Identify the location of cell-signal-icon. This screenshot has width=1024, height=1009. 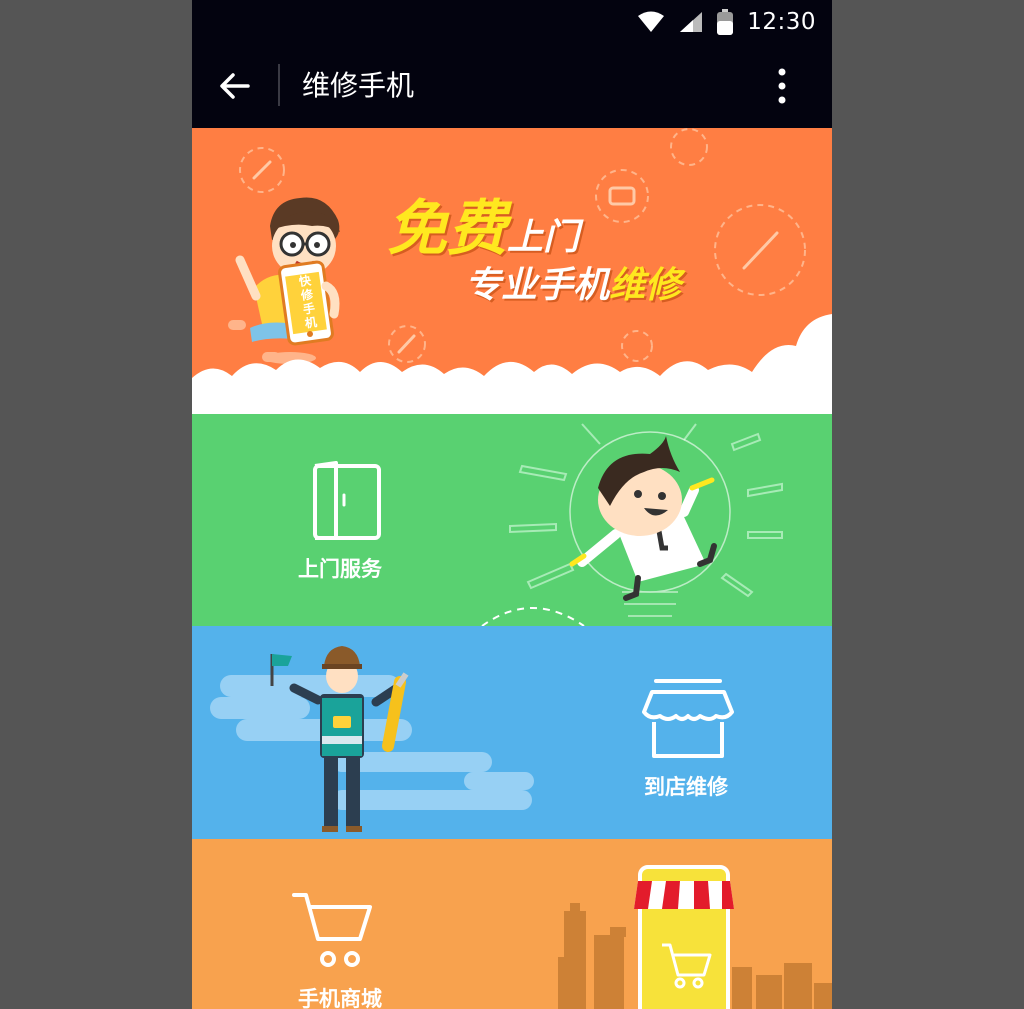
(691, 22).